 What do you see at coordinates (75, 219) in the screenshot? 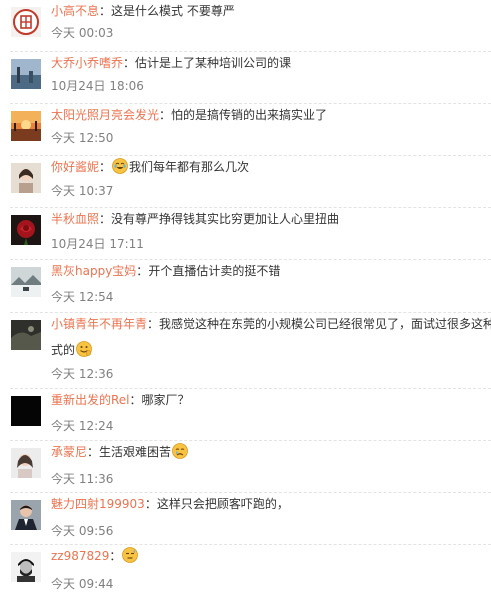
I see `comment-username: 半秋血照` at bounding box center [75, 219].